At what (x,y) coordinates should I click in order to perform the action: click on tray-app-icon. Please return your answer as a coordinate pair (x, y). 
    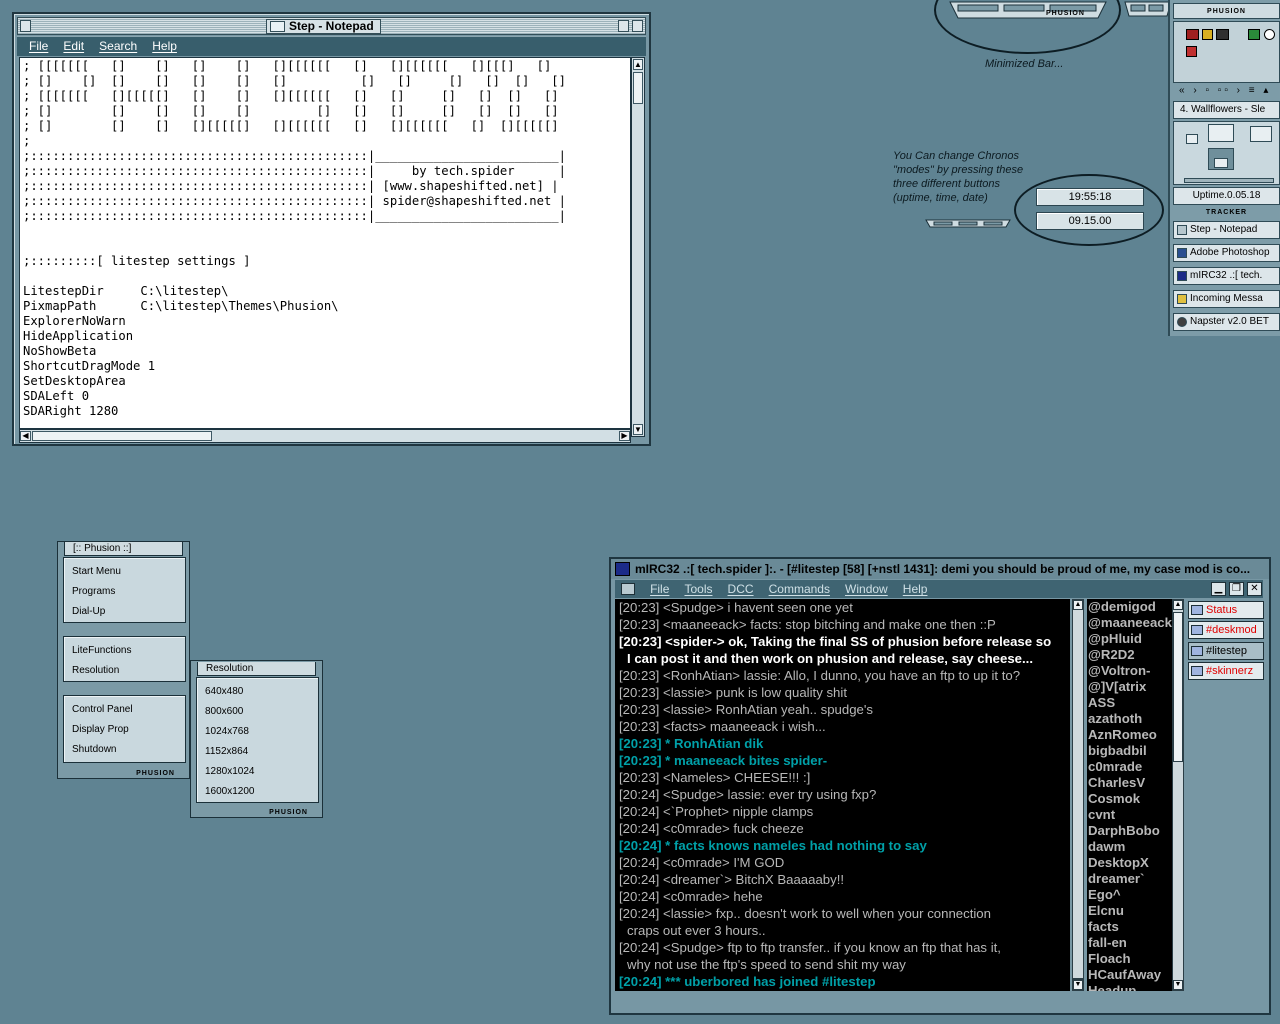
    Looking at the image, I should click on (1192, 34).